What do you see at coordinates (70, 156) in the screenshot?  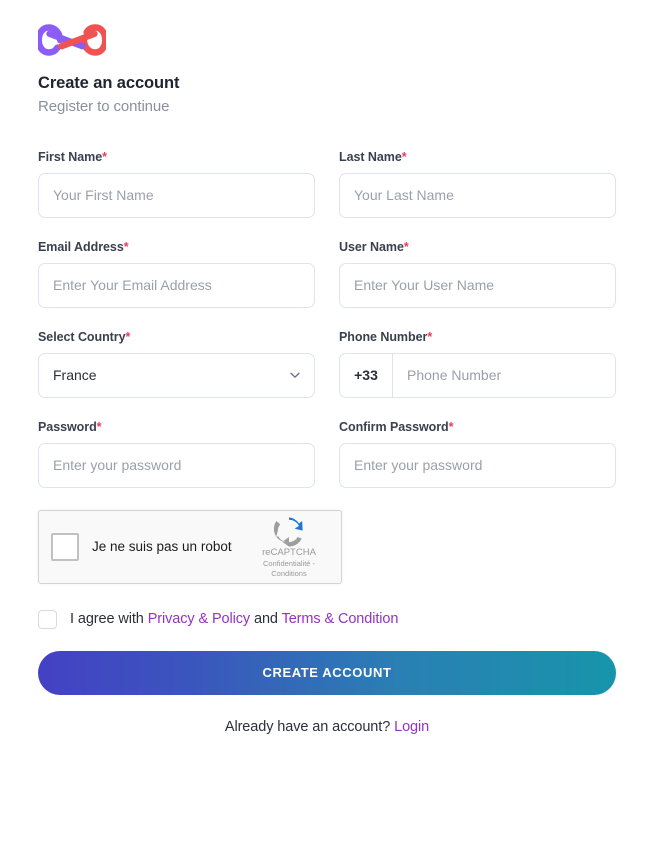 I see `first-name-label-text: First Name` at bounding box center [70, 156].